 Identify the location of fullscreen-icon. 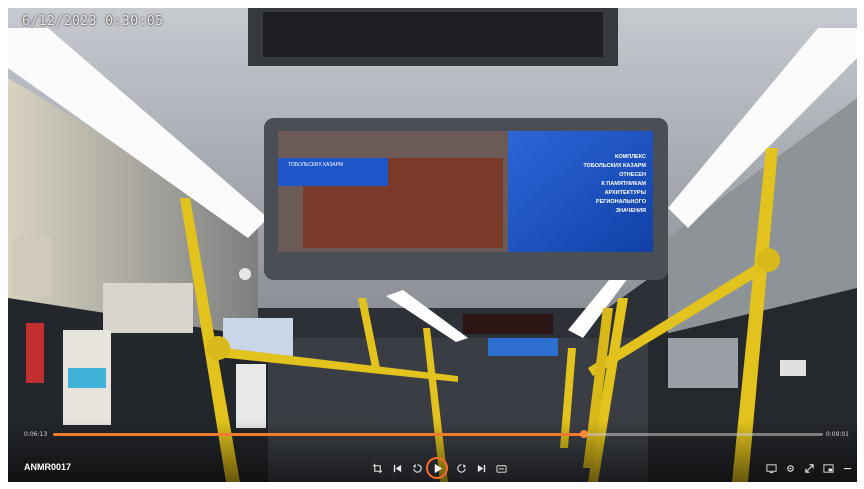
(809, 468).